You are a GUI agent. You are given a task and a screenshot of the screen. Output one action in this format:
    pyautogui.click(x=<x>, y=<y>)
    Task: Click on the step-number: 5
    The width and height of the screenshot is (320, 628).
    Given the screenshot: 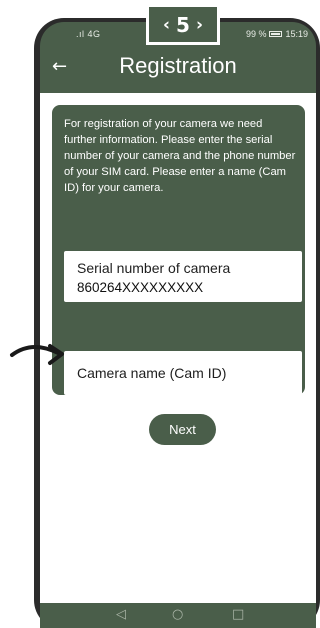 What is the action you would take?
    pyautogui.click(x=183, y=24)
    